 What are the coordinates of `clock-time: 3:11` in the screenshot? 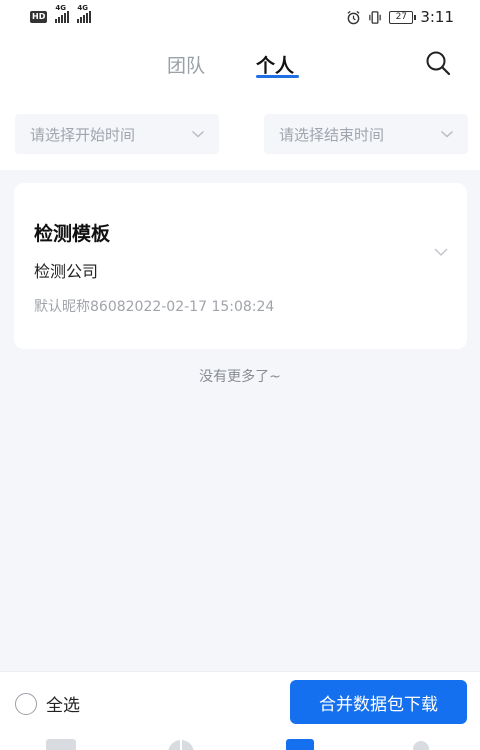 It's located at (437, 17).